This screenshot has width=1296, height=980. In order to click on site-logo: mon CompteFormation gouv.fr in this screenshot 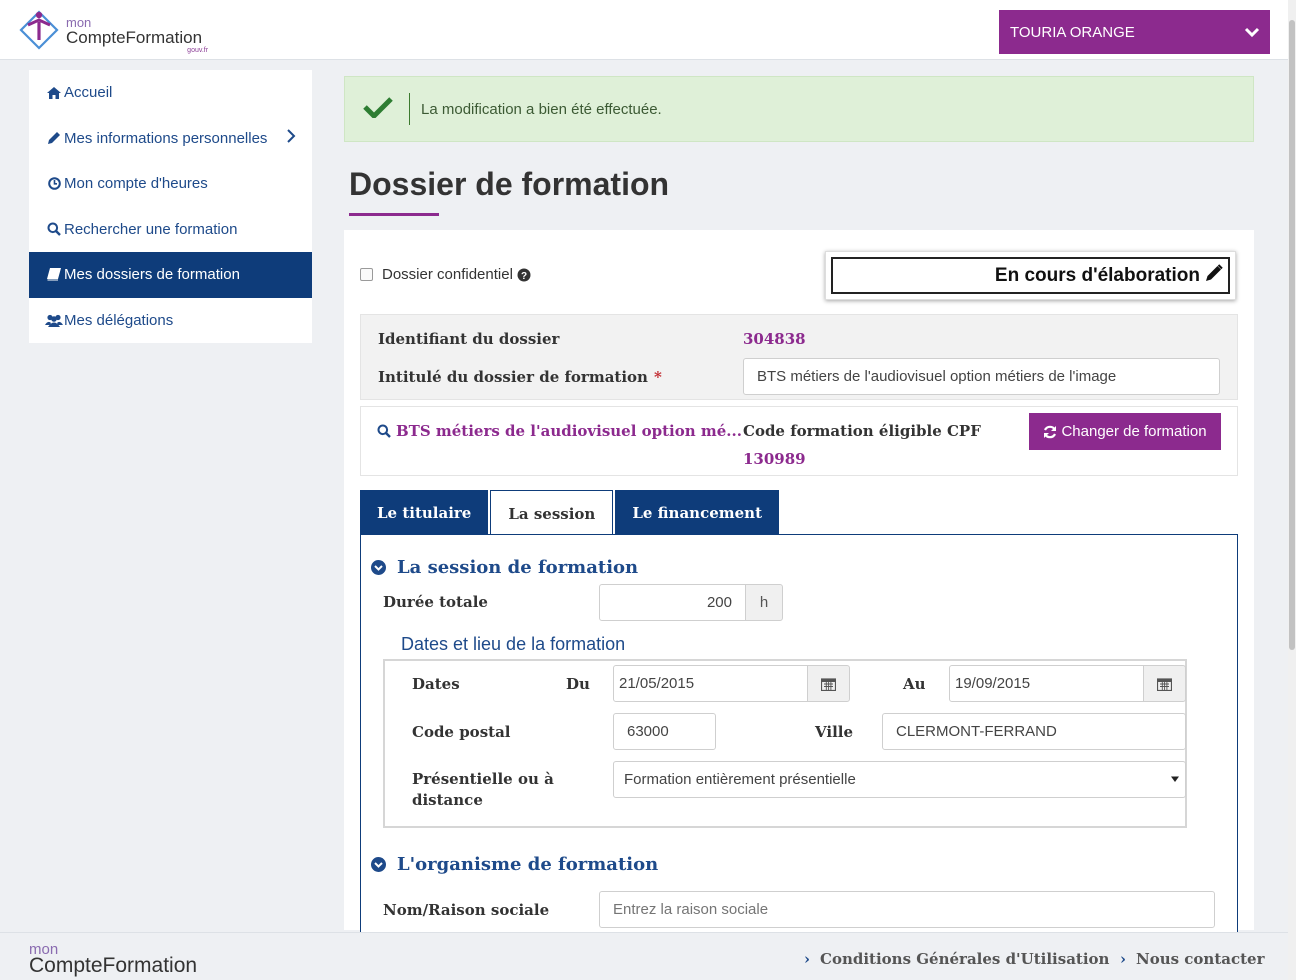, I will do `click(112, 31)`.